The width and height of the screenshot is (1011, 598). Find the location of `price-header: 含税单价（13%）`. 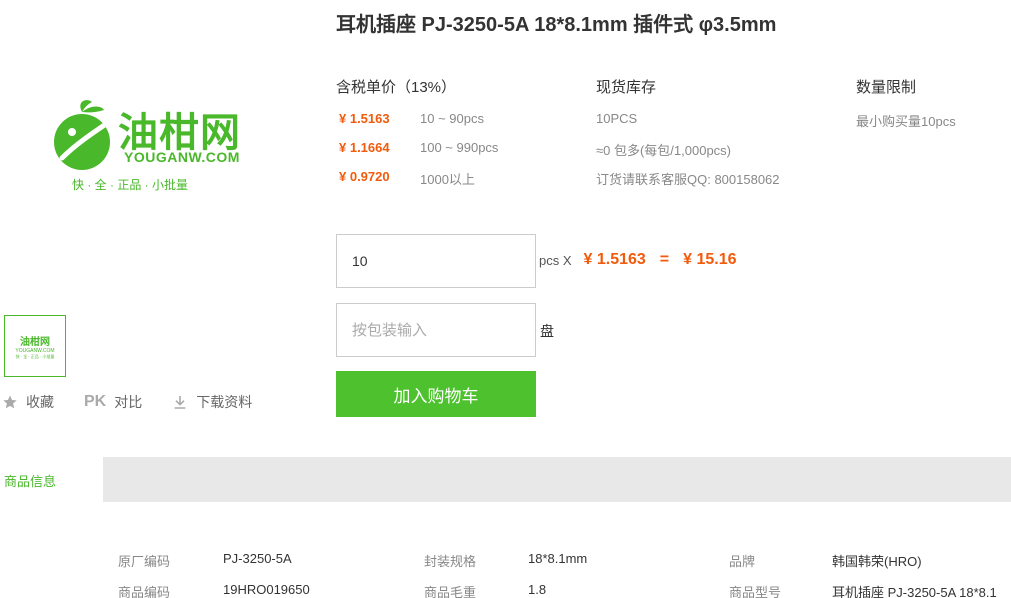

price-header: 含税单价（13%） is located at coordinates (396, 87).